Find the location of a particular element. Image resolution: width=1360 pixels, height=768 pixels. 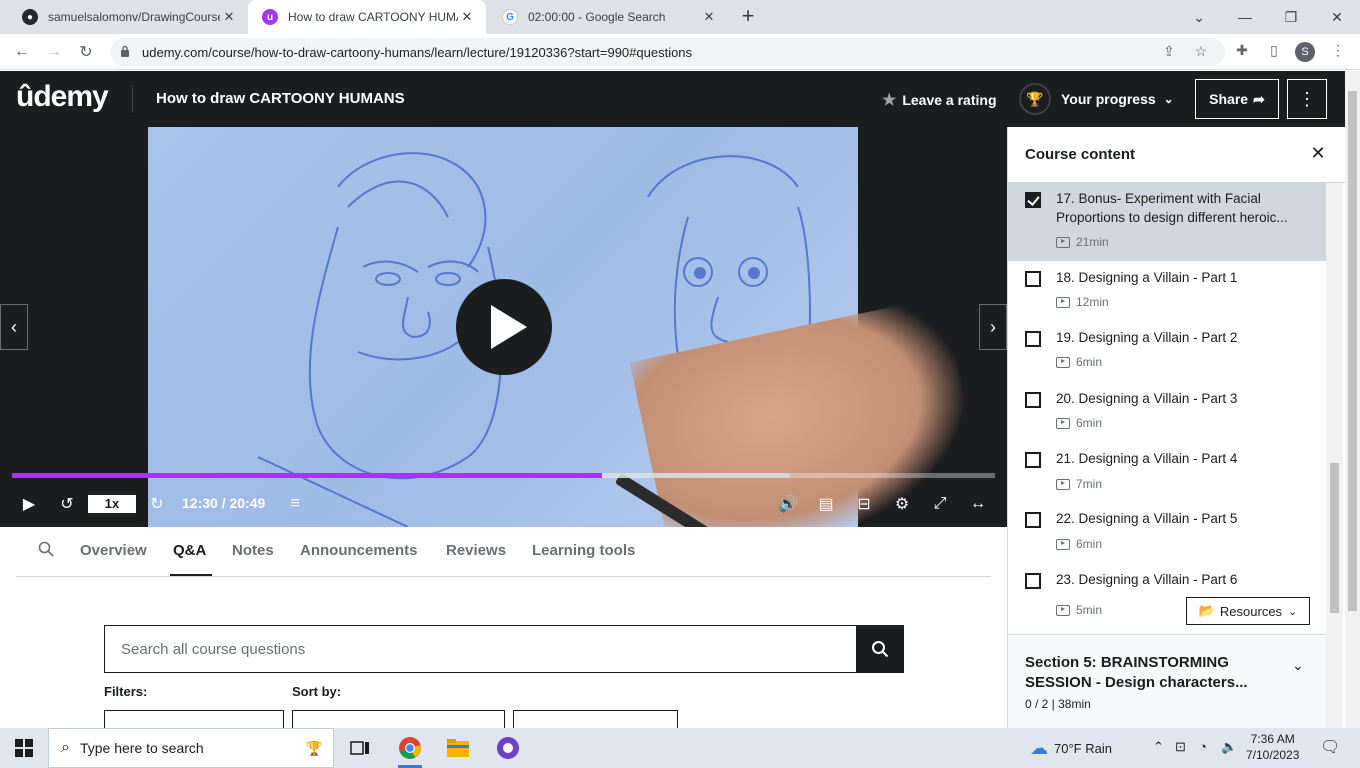

more-options-icon: ⋮ is located at coordinates (1307, 99).